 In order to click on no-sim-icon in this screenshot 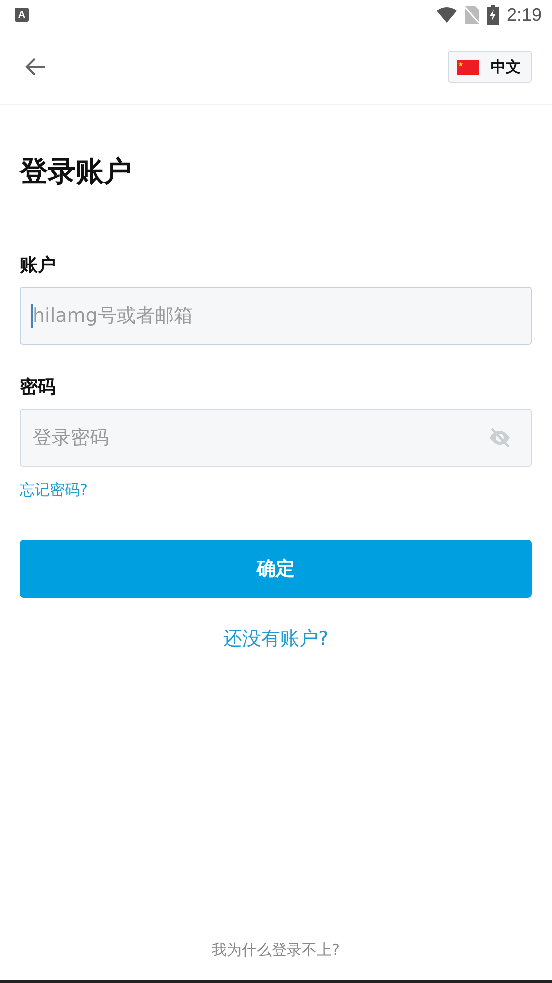, I will do `click(471, 15)`.